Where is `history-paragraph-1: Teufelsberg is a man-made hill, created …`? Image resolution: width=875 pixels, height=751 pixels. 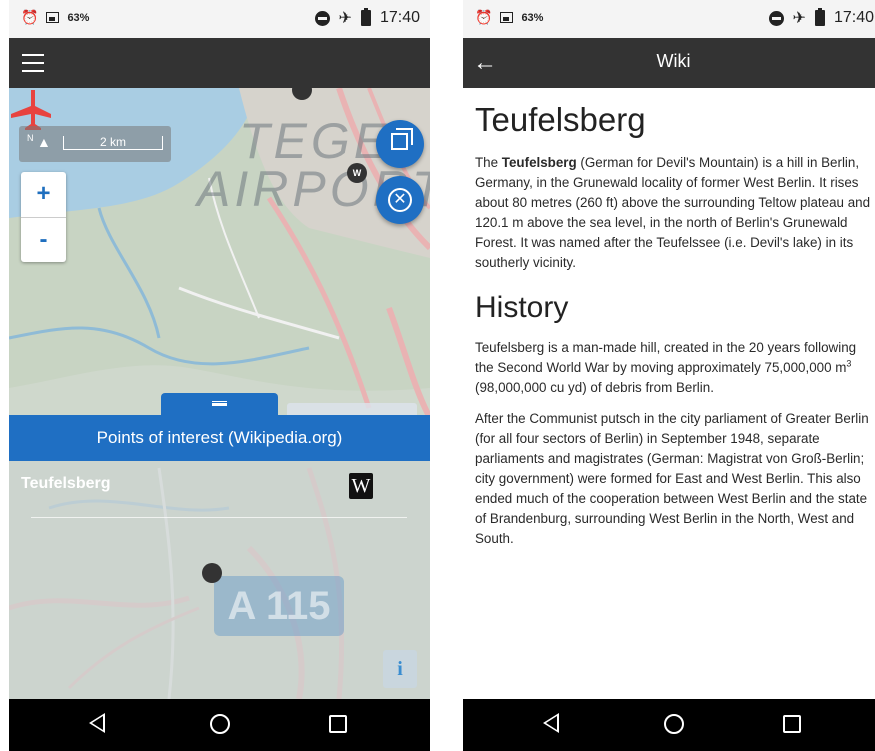 history-paragraph-1: Teufelsberg is a man-made hill, created … is located at coordinates (666, 367).